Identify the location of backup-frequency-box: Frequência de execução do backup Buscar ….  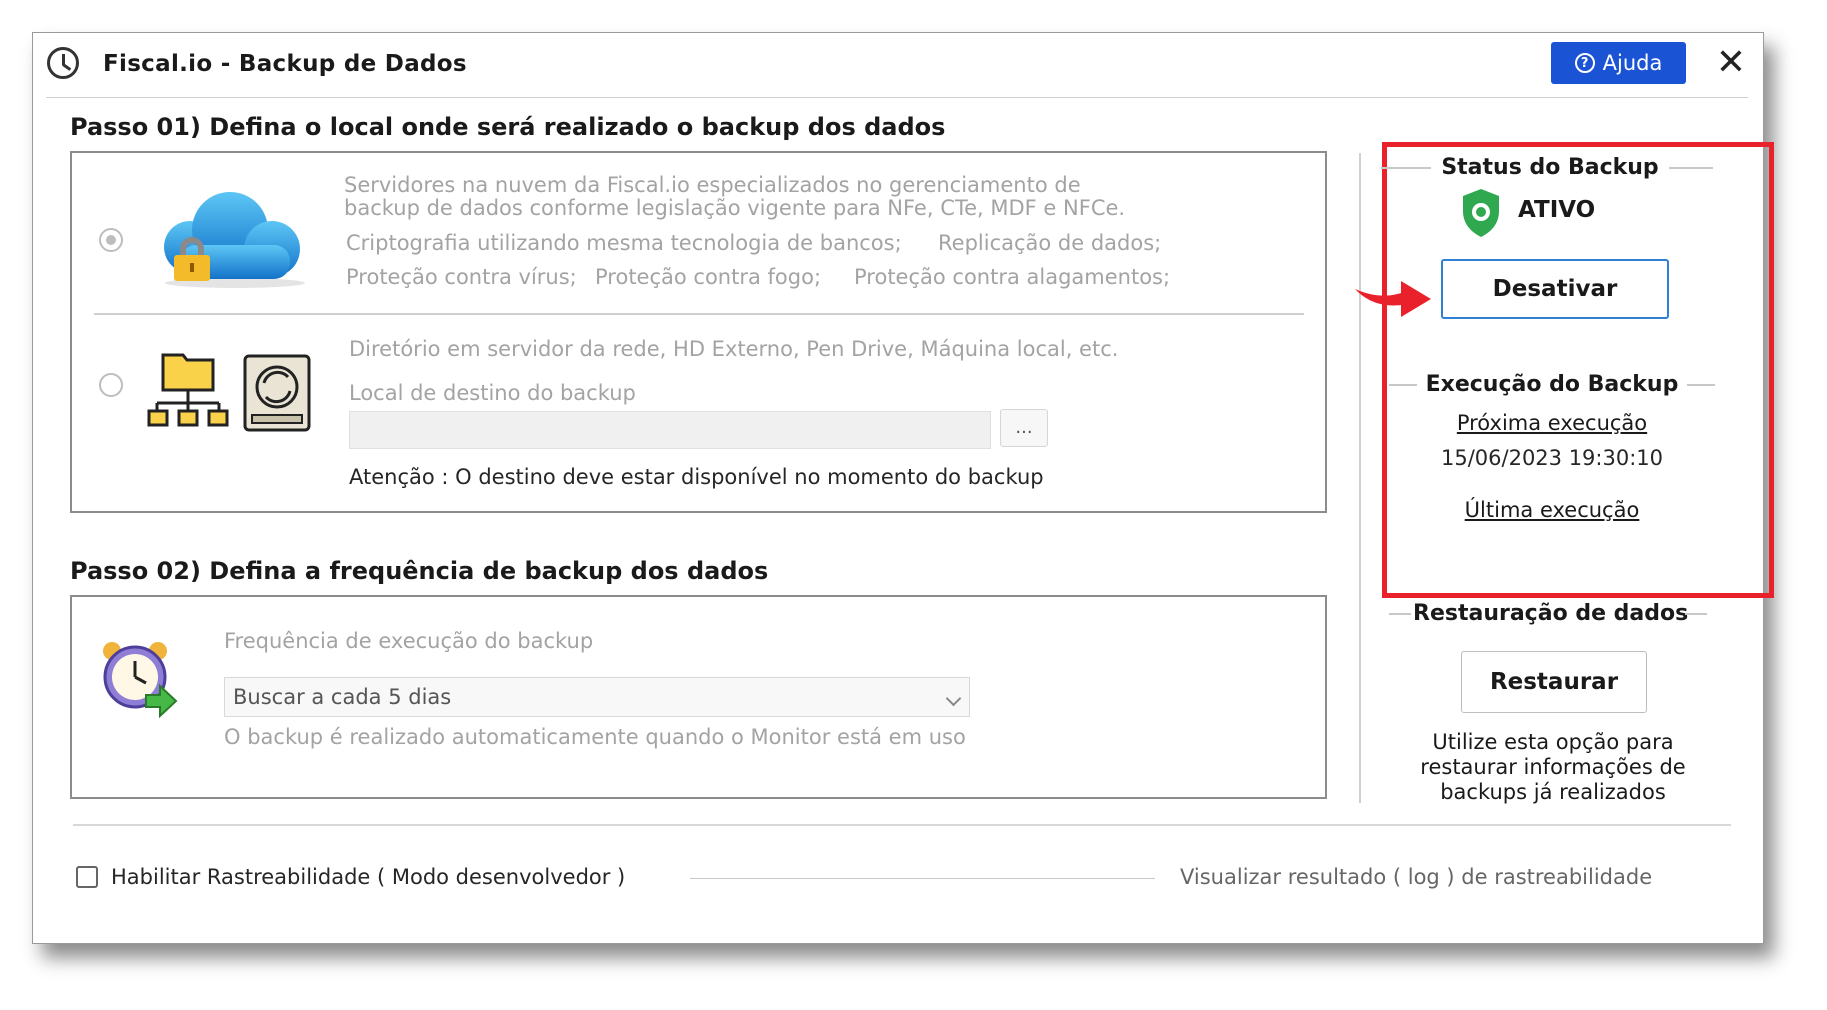
(698, 697).